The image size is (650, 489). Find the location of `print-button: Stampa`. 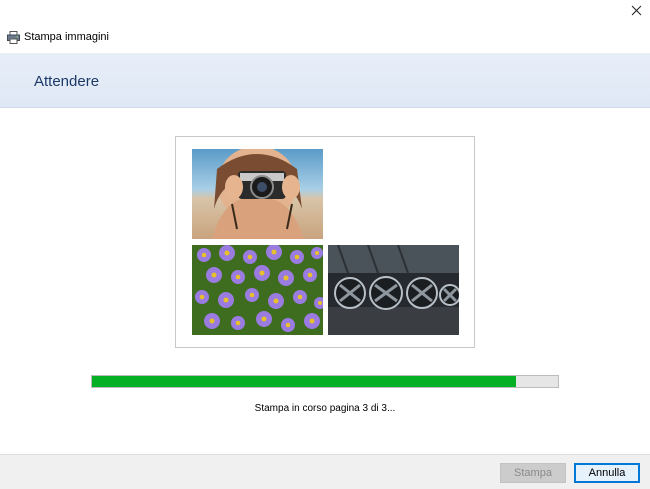

print-button: Stampa is located at coordinates (533, 473).